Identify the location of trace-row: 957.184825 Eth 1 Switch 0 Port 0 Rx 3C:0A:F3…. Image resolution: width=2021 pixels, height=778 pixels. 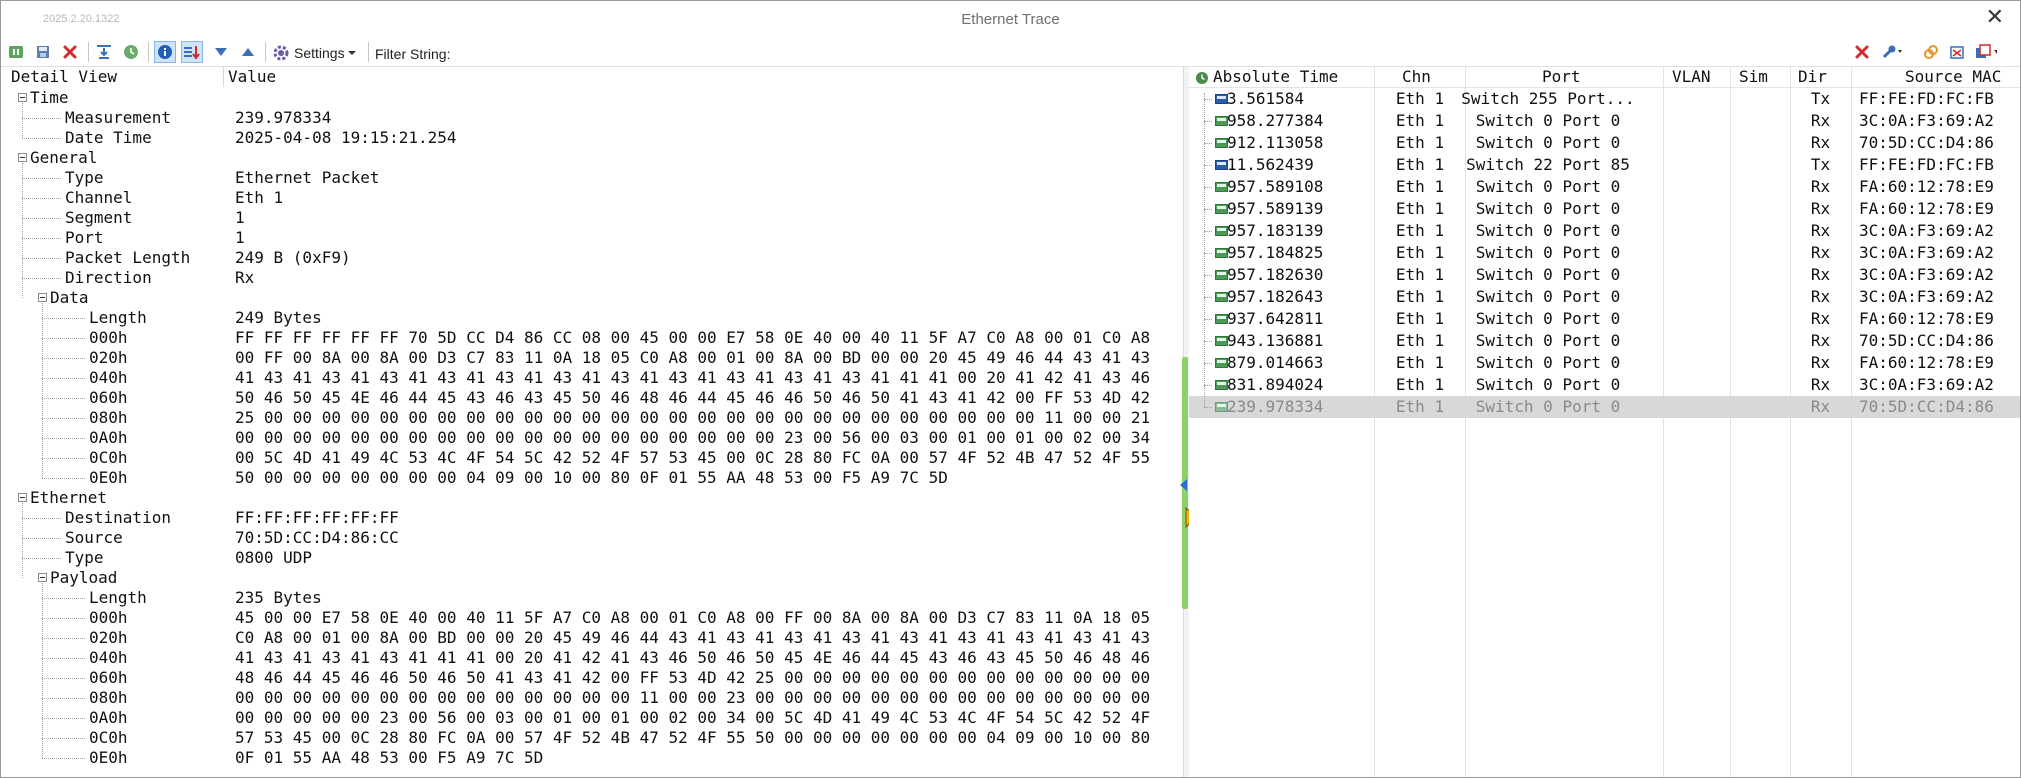
(1604, 253).